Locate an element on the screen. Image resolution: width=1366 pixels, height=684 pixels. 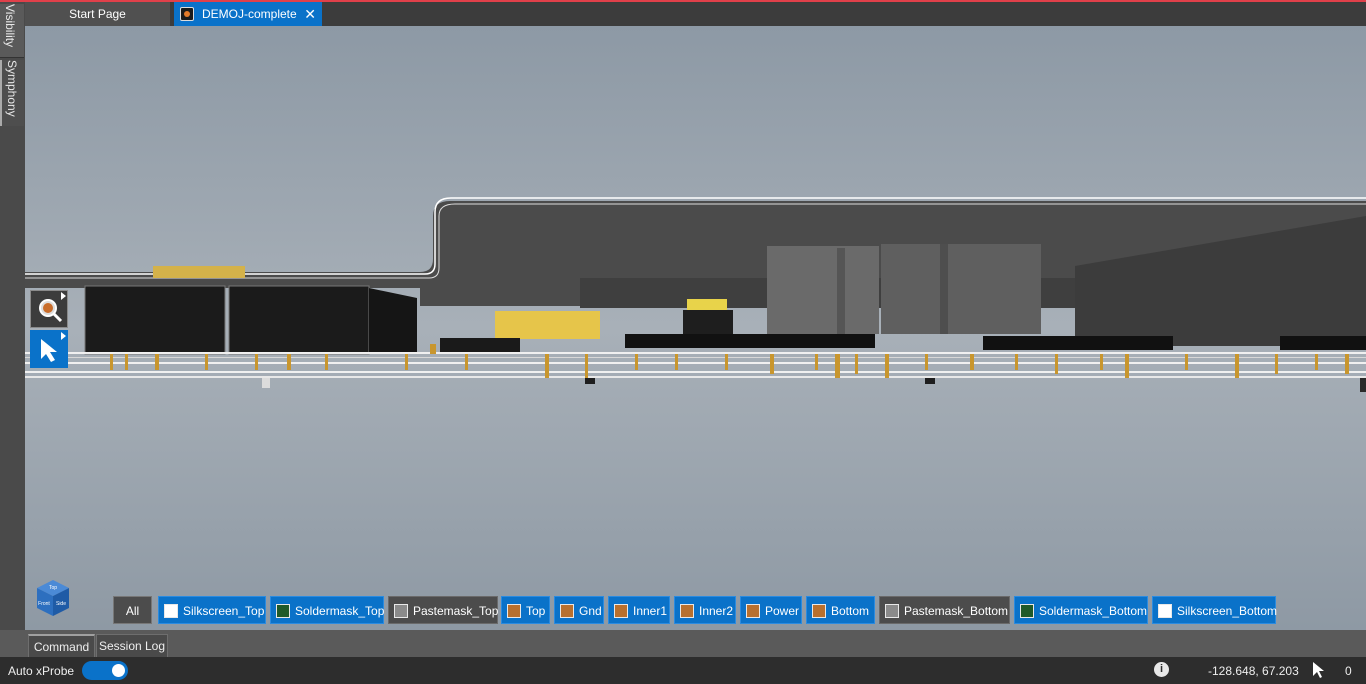
view-cube-face-front: Front is located at coordinates (44, 604).